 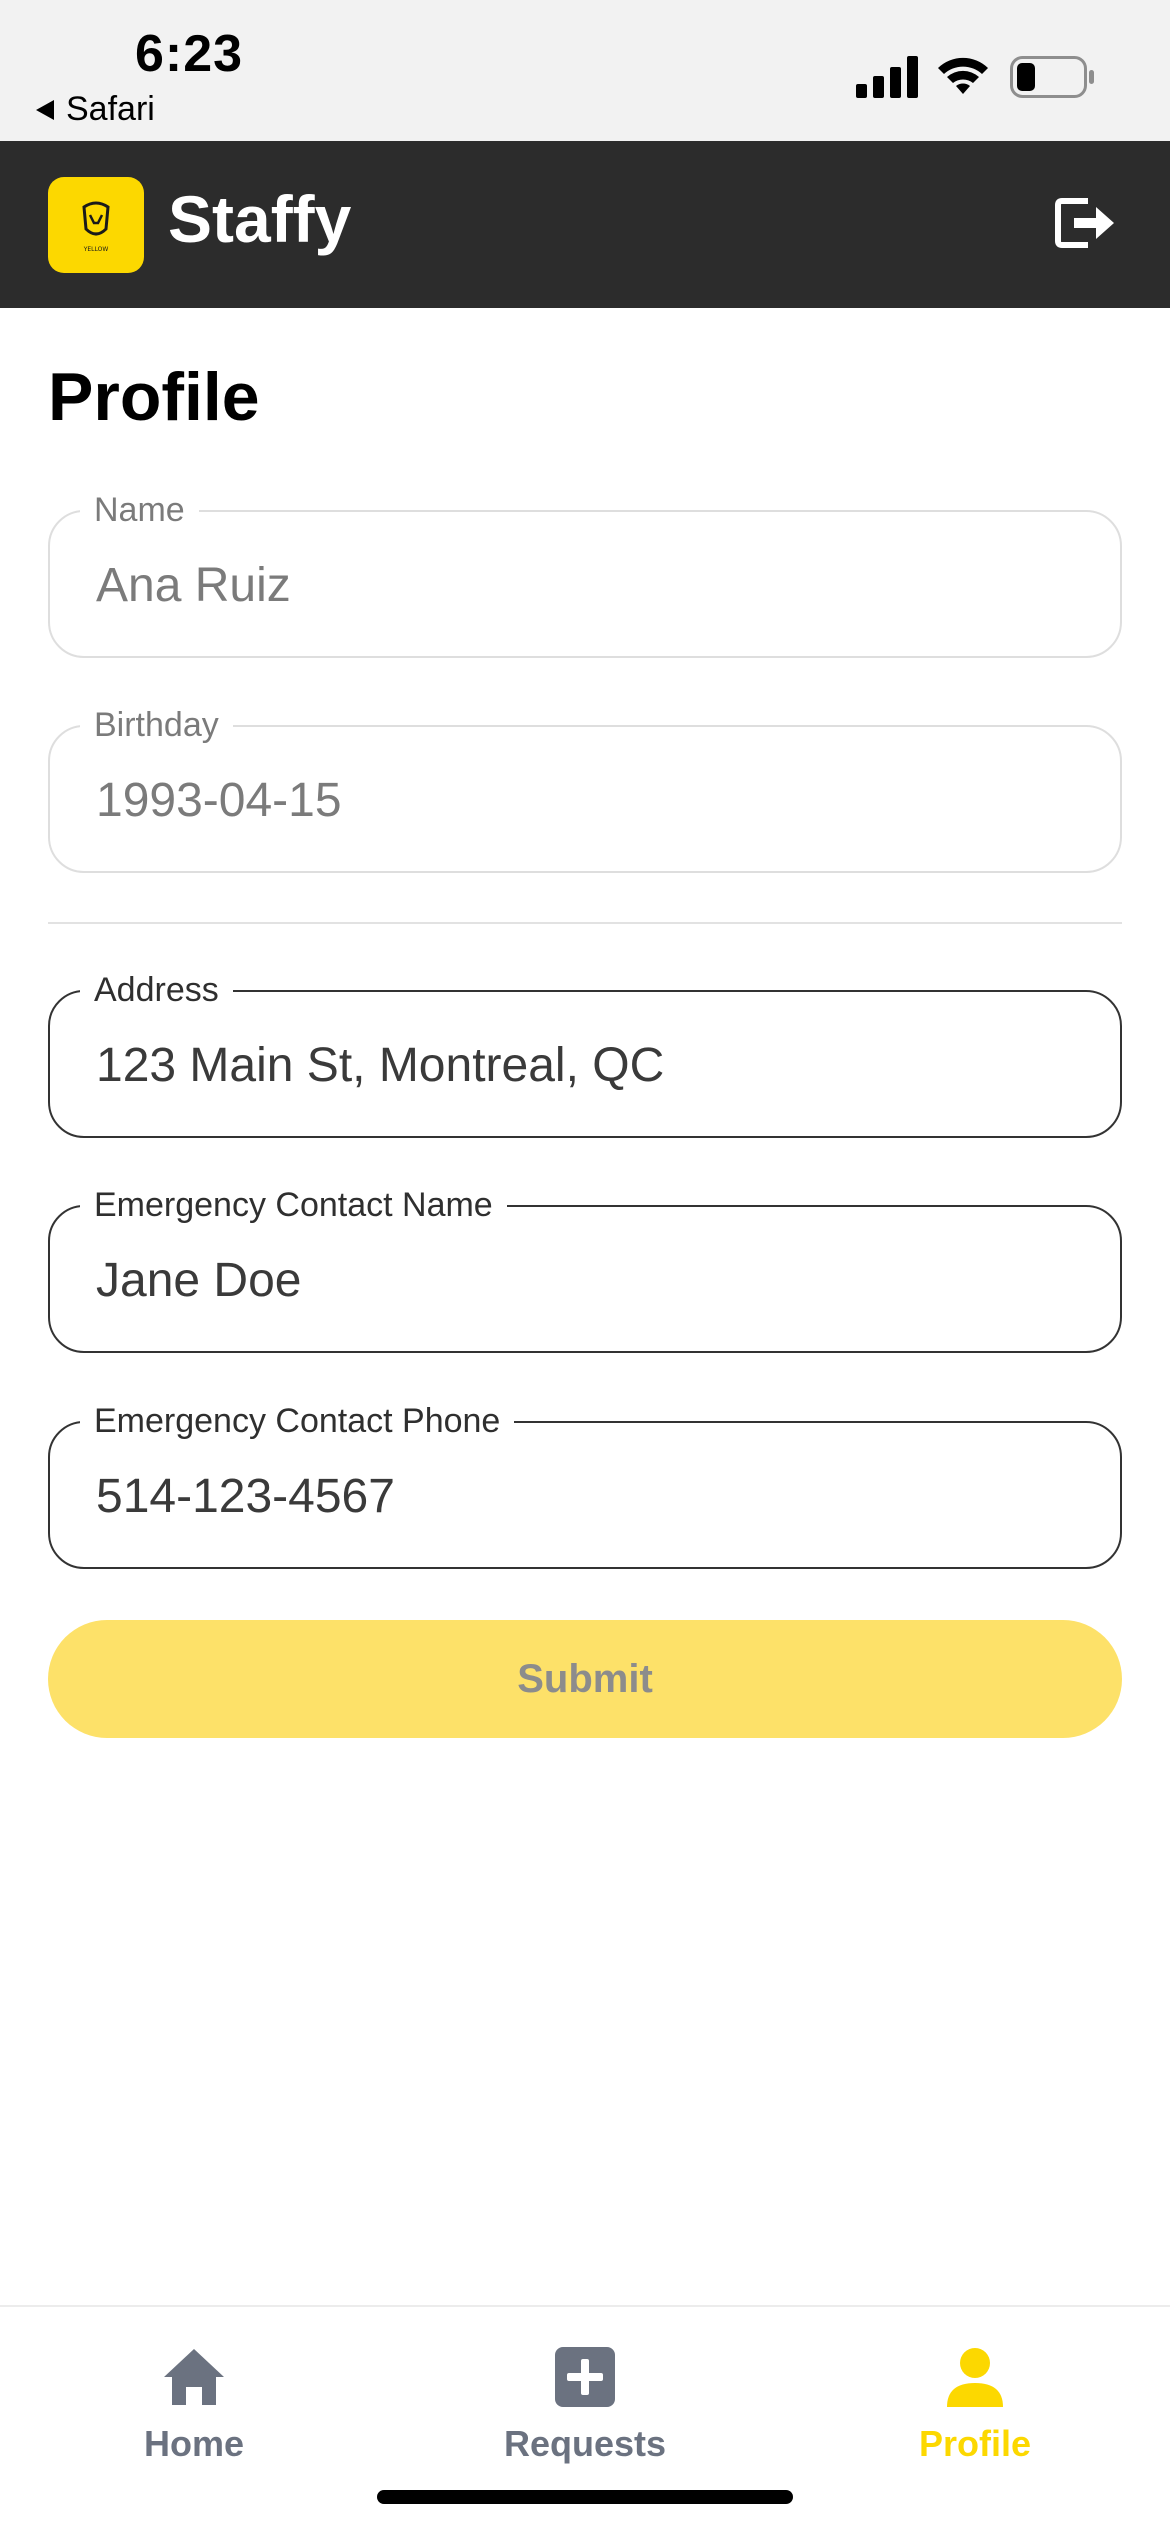 I want to click on name-field-label: Name, so click(x=139, y=510).